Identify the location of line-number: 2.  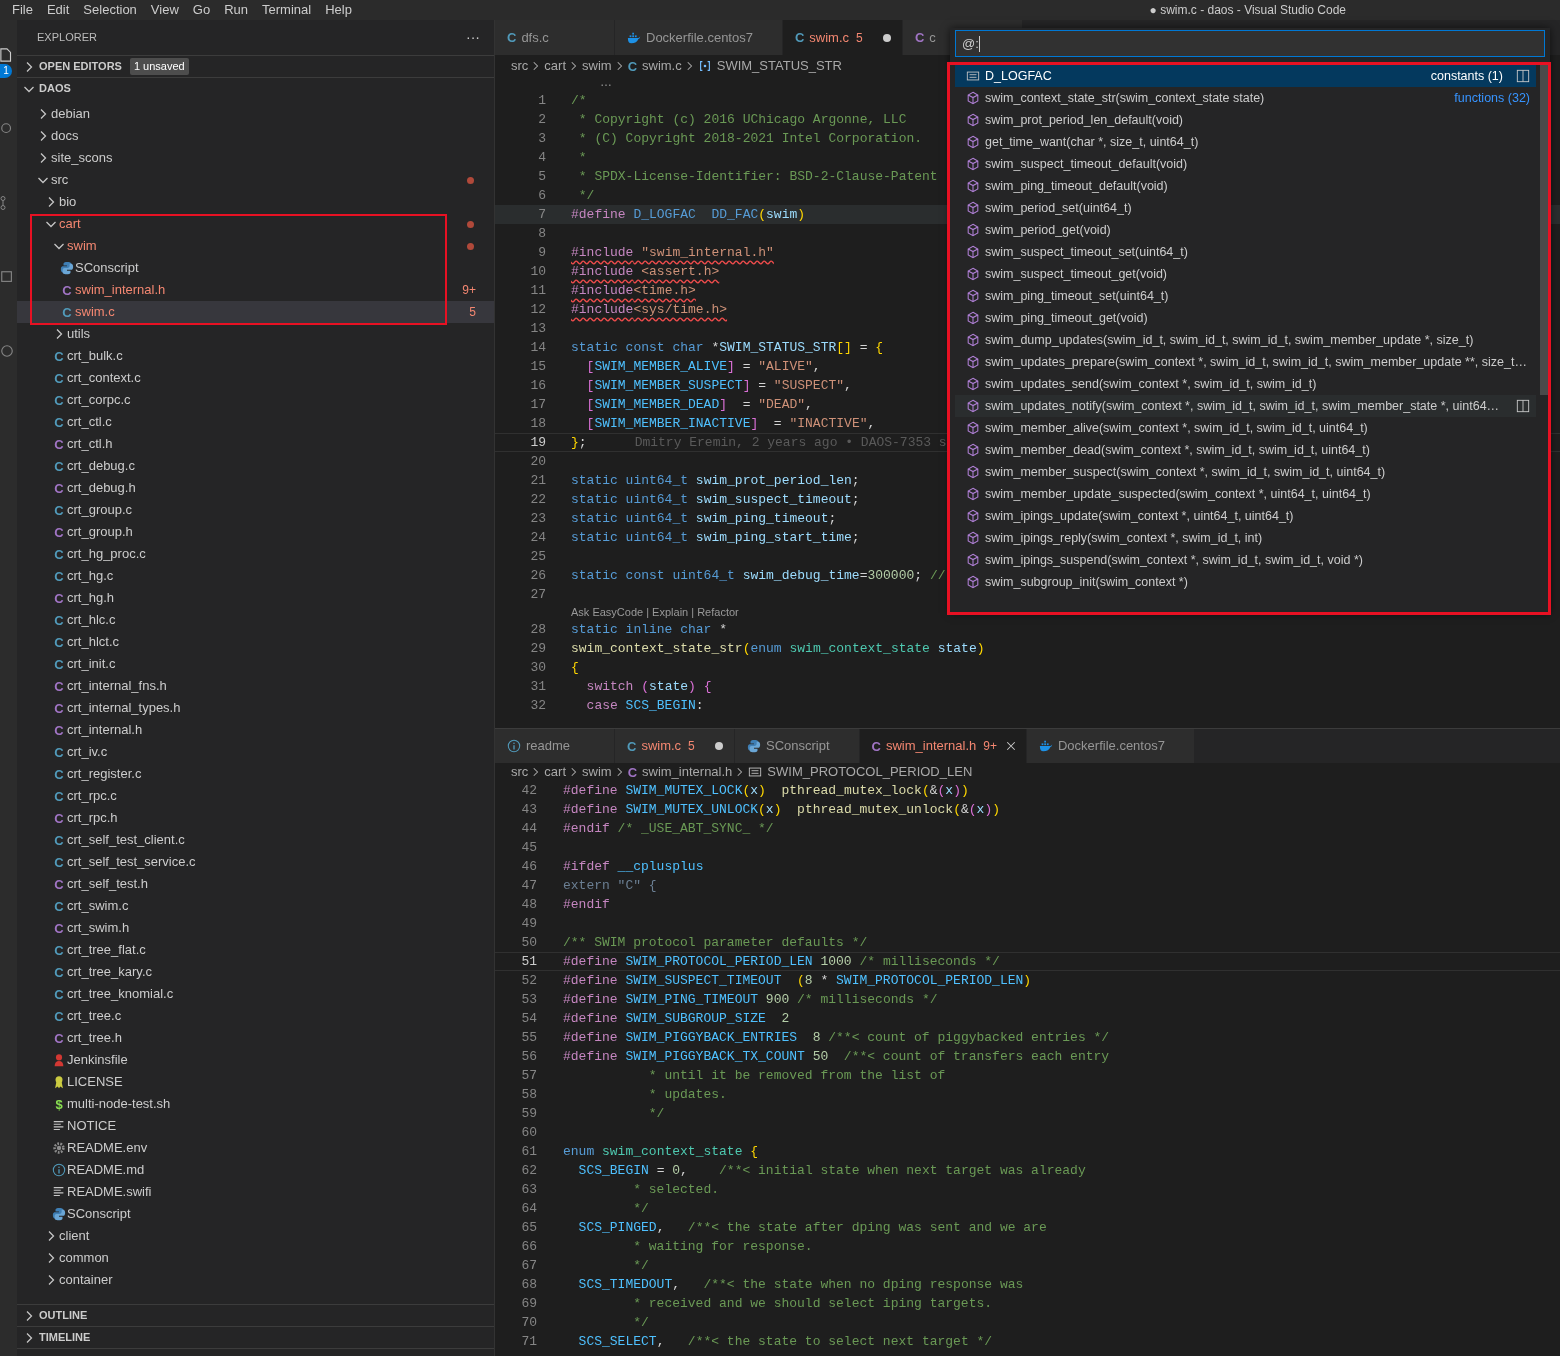
(541, 119).